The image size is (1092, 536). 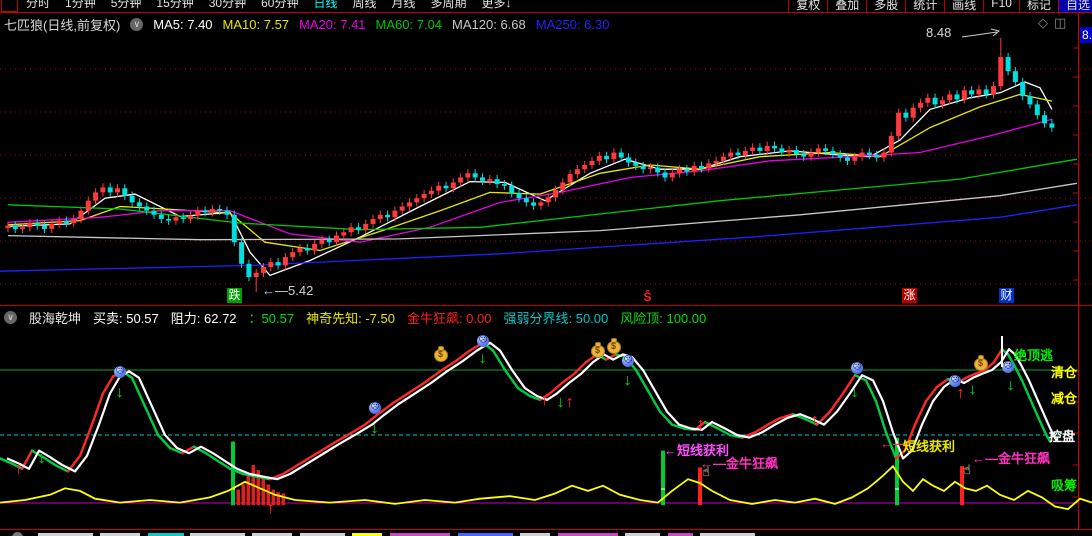 What do you see at coordinates (234, 295) in the screenshot?
I see `marker-跌: 跌` at bounding box center [234, 295].